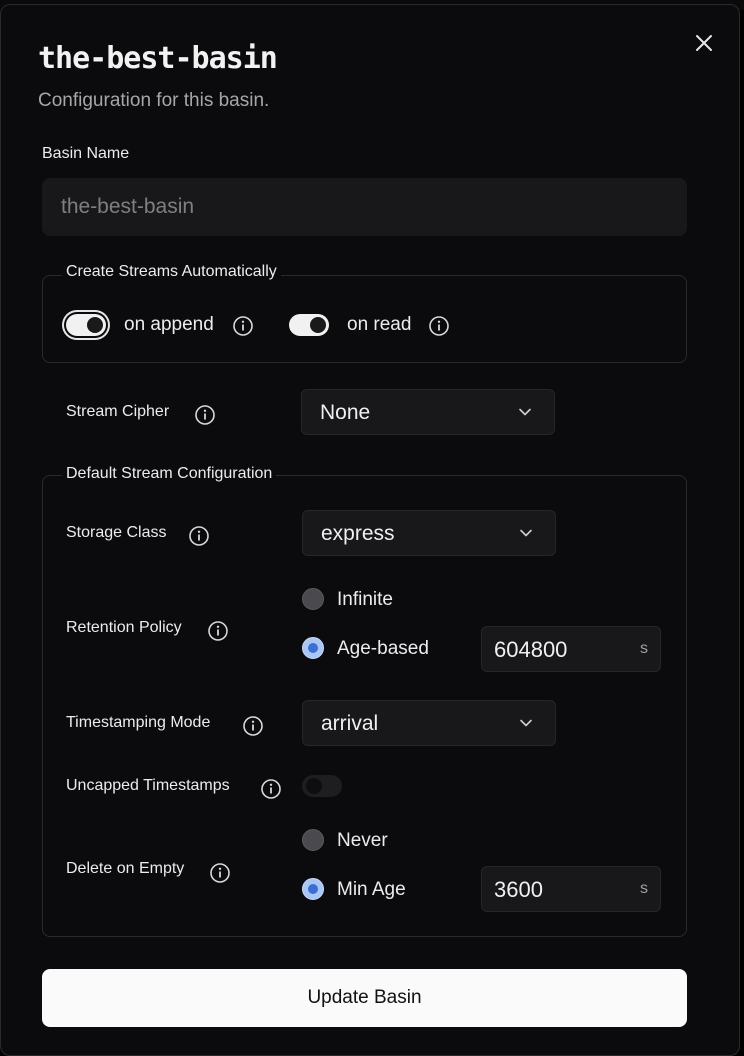  What do you see at coordinates (428, 412) in the screenshot?
I see `stream-cipher-select: None` at bounding box center [428, 412].